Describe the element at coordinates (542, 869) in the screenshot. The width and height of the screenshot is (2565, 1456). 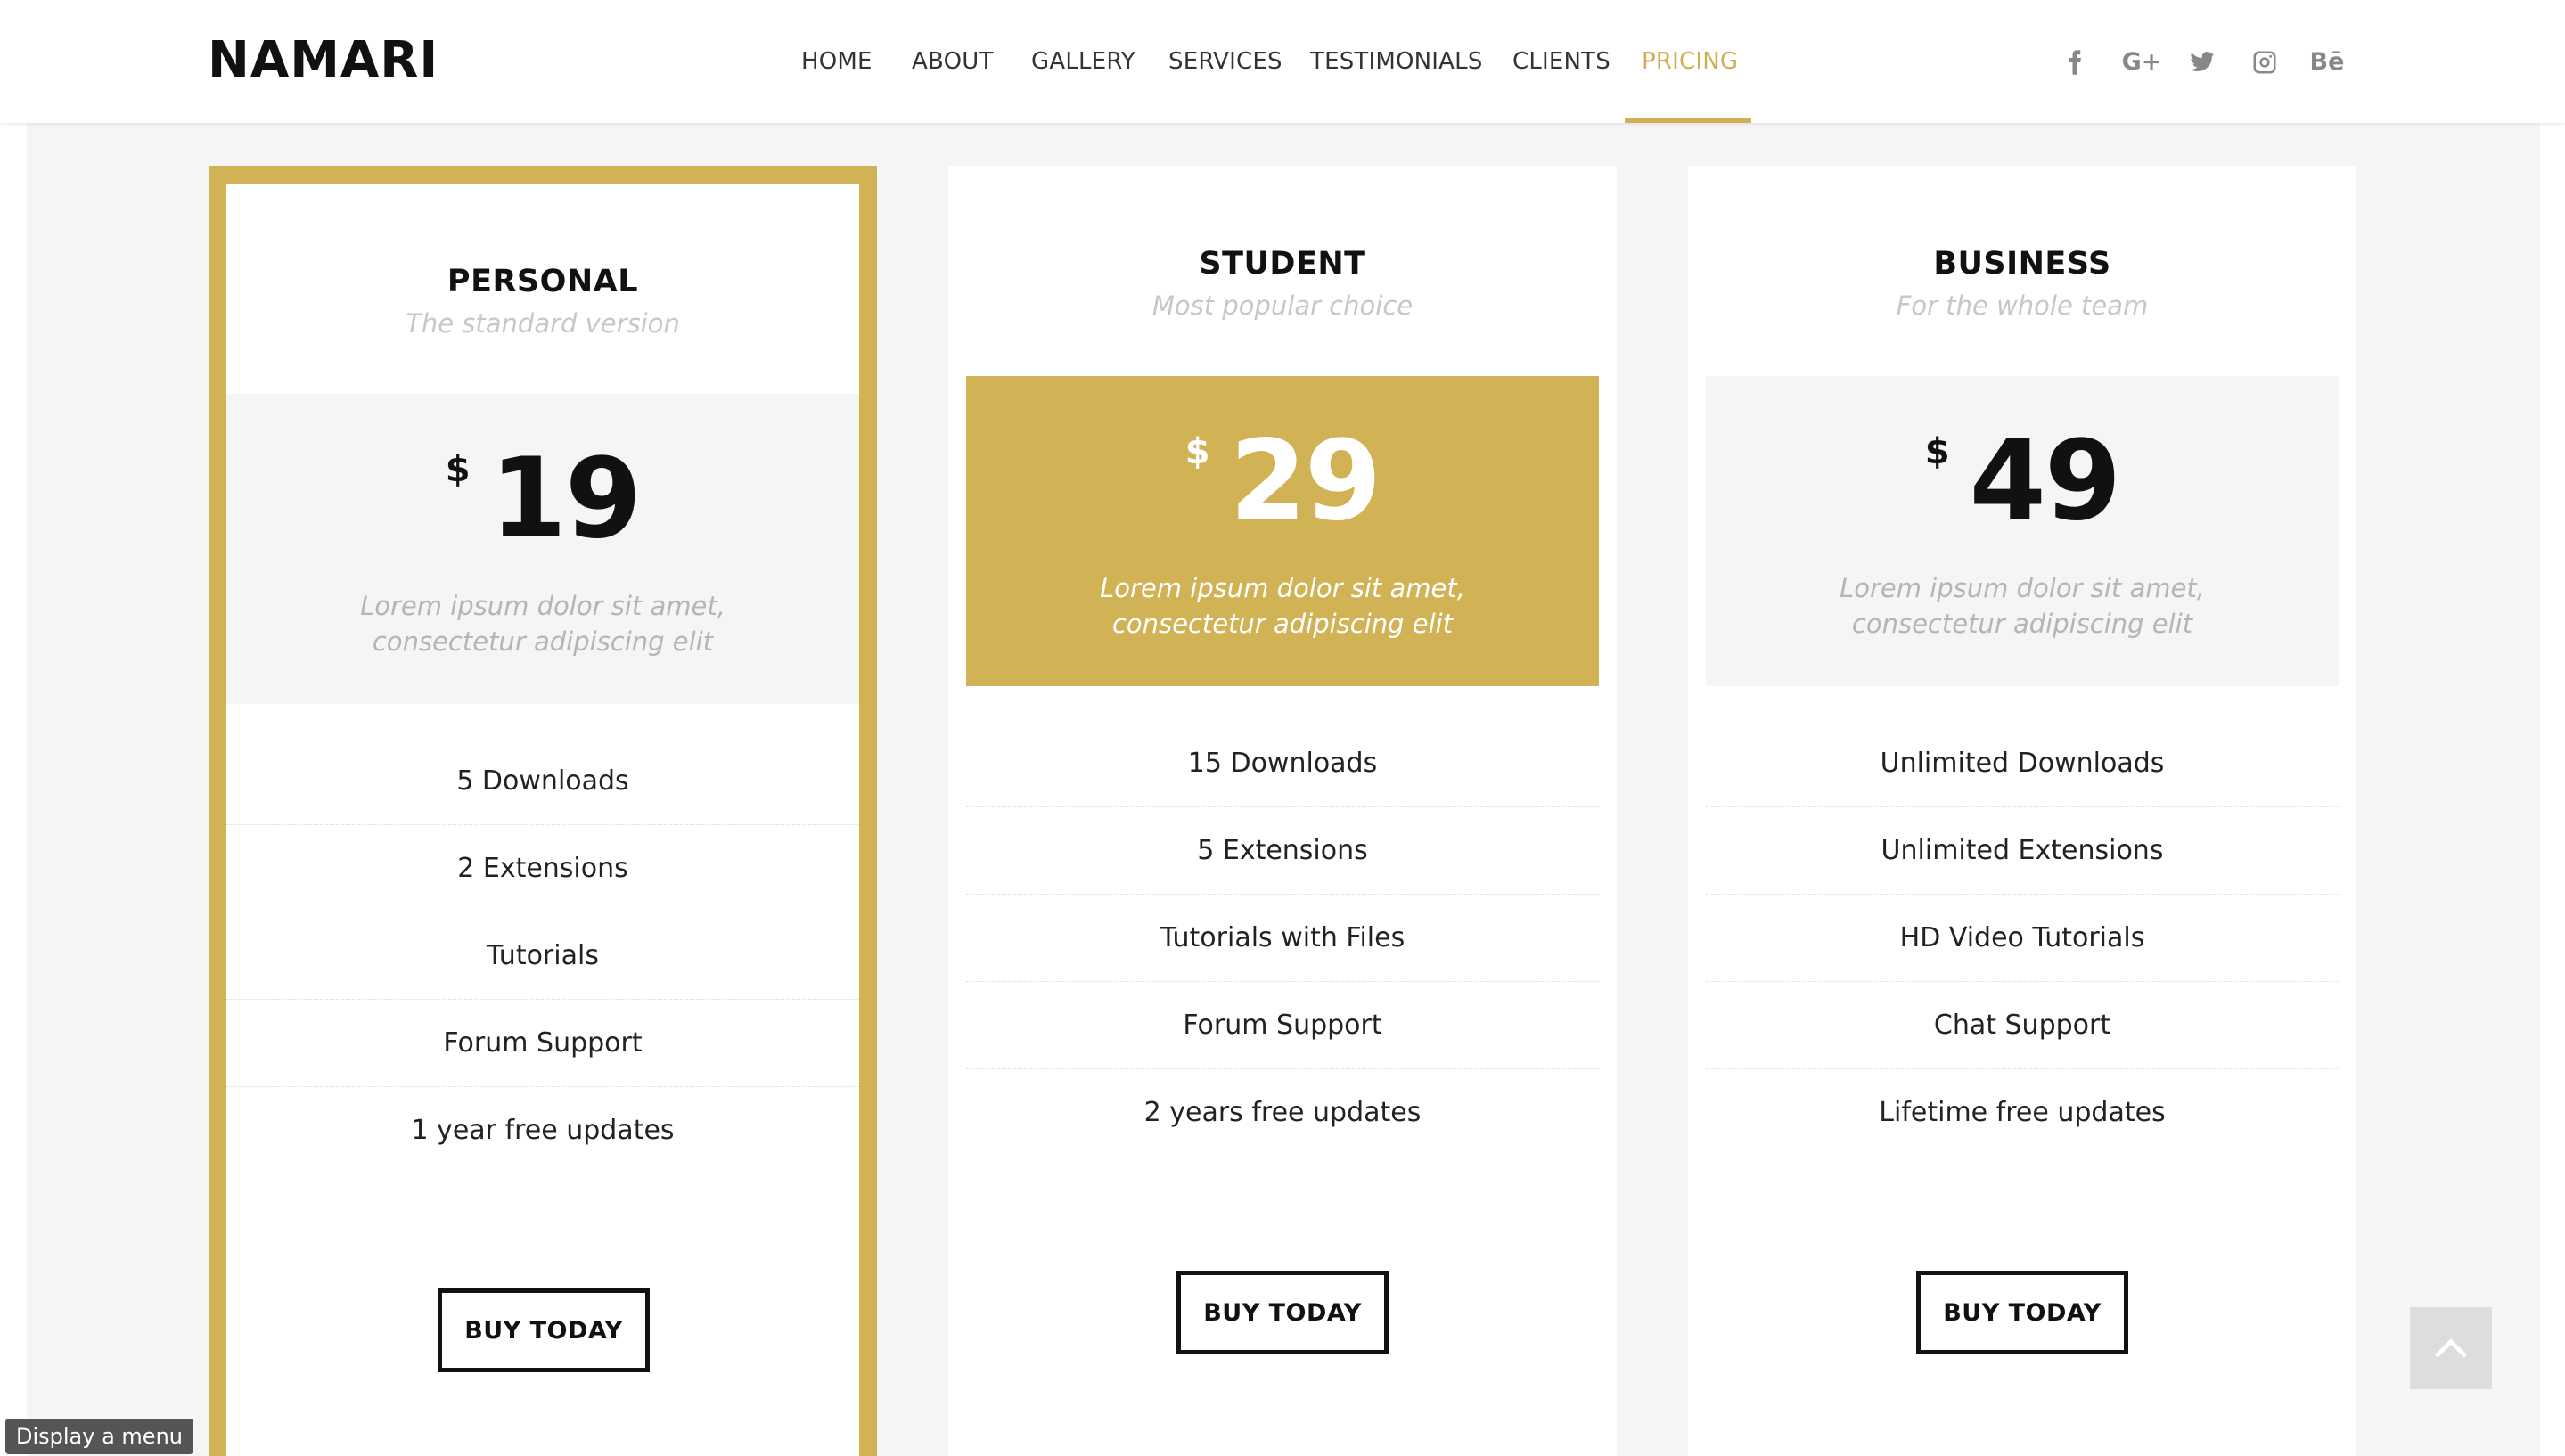
I see `list-item: 2 Extensions` at that location.